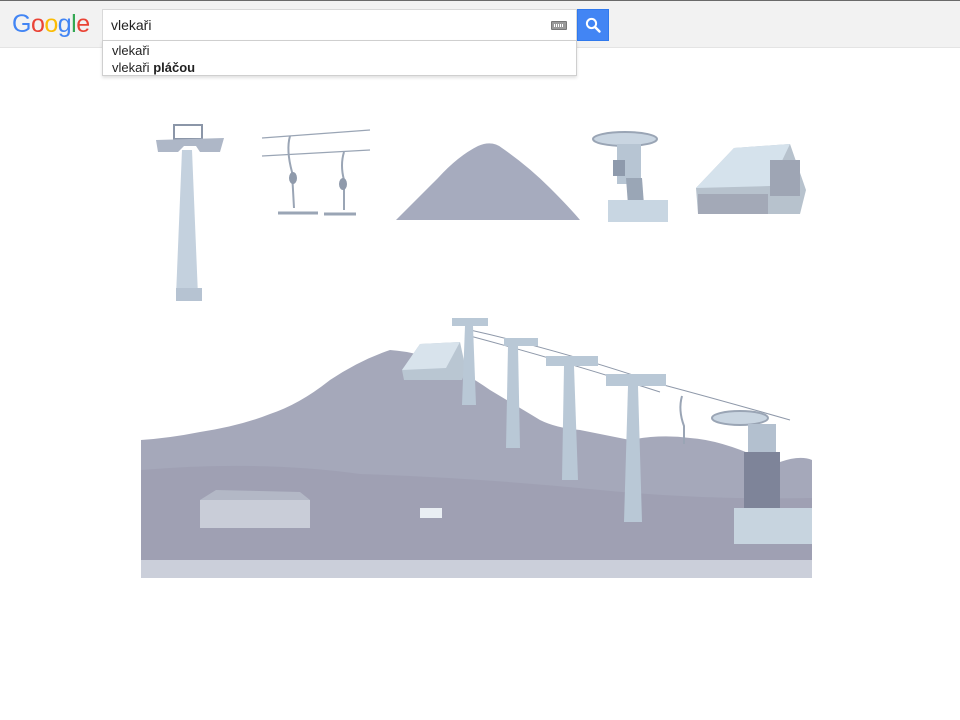  What do you see at coordinates (174, 67) in the screenshot?
I see `suggestion-completion: pláčou` at bounding box center [174, 67].